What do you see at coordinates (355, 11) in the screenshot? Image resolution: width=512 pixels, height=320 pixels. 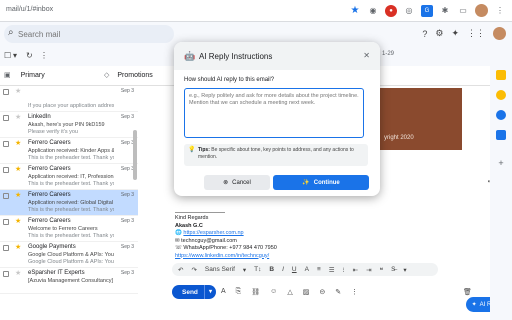 I see `bookmark-star-icon: ★` at bounding box center [355, 11].